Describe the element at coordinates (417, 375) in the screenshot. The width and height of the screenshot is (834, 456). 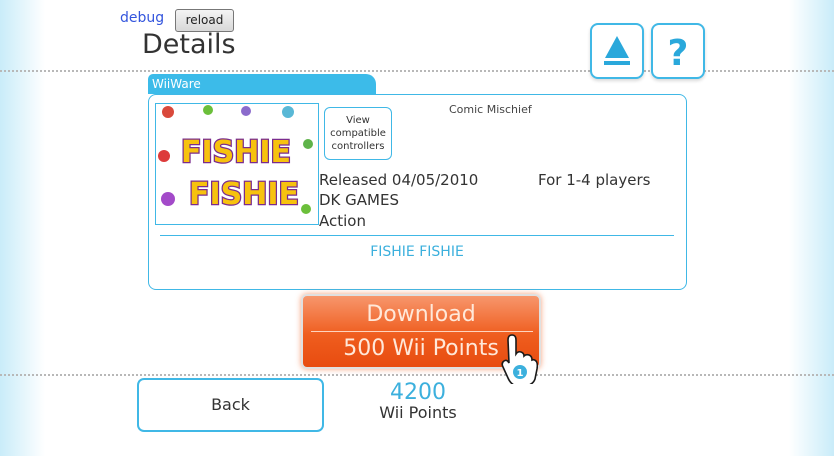
I see `bottom-dotted-divider` at that location.